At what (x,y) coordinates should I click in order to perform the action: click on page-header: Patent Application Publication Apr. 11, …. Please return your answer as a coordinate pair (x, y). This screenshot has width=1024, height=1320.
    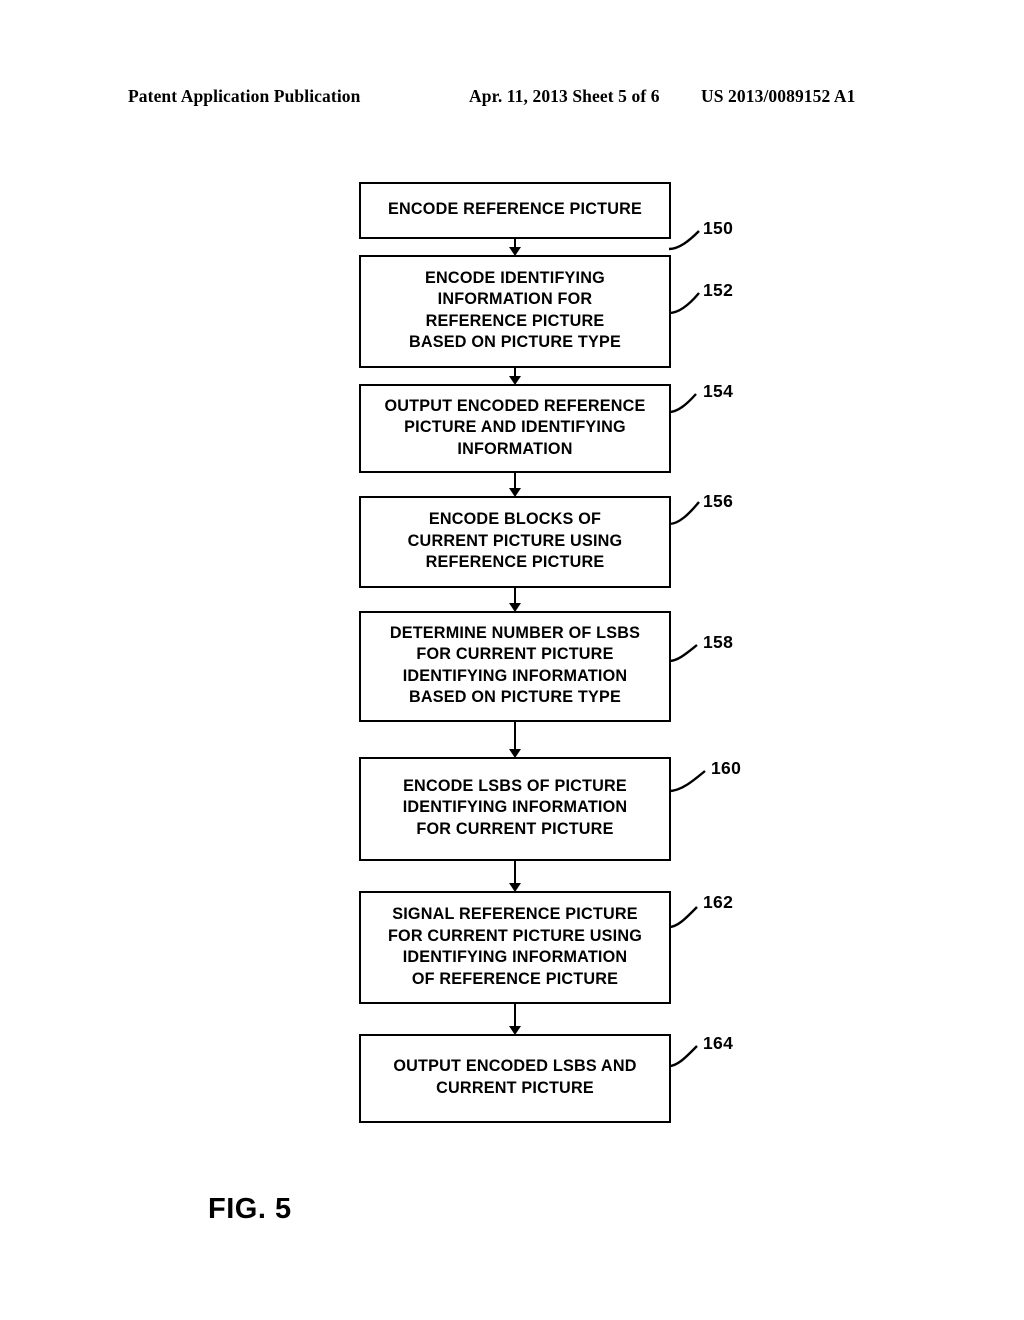
    Looking at the image, I should click on (508, 98).